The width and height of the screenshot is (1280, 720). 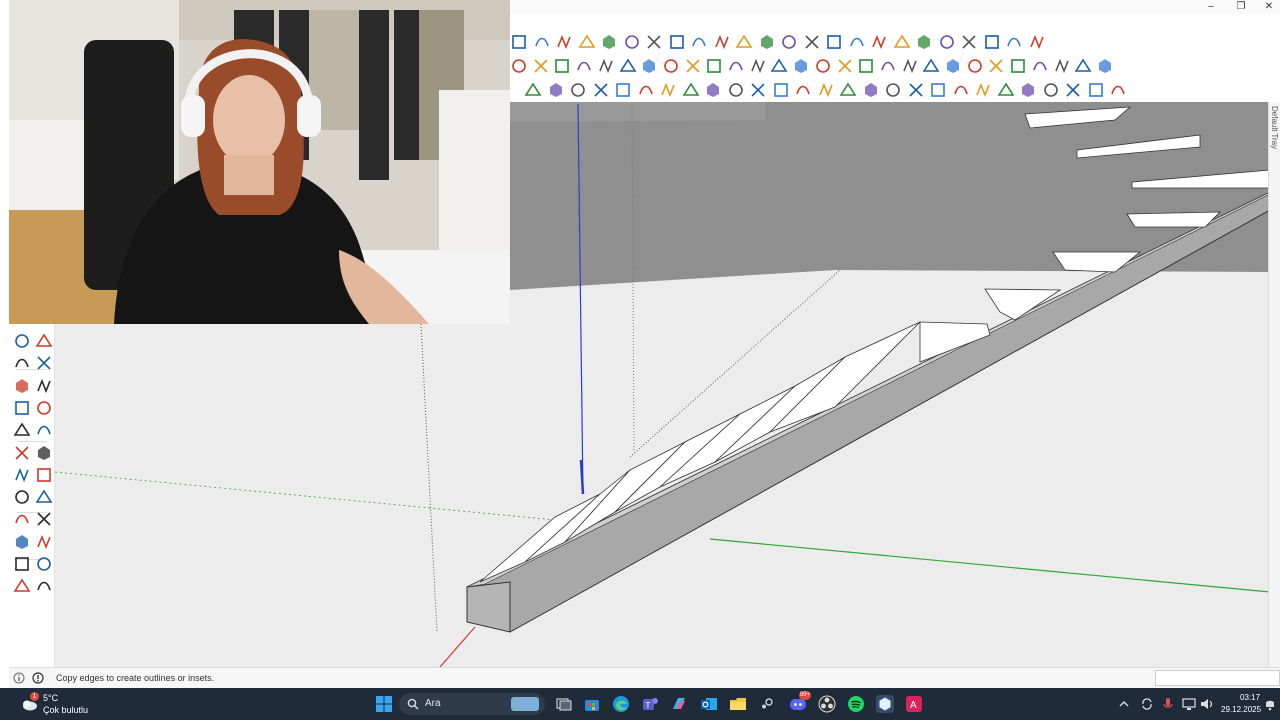 I want to click on sketchup-icon, so click(x=885, y=704).